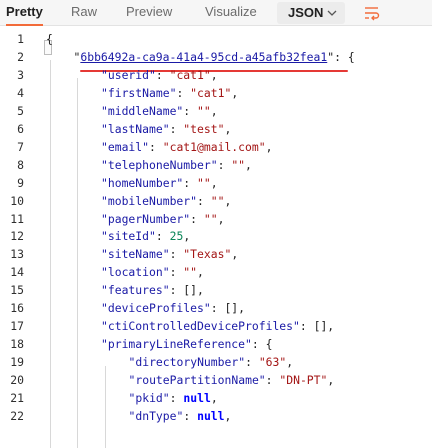 The image size is (432, 448). I want to click on line-number: 21, so click(17, 398).